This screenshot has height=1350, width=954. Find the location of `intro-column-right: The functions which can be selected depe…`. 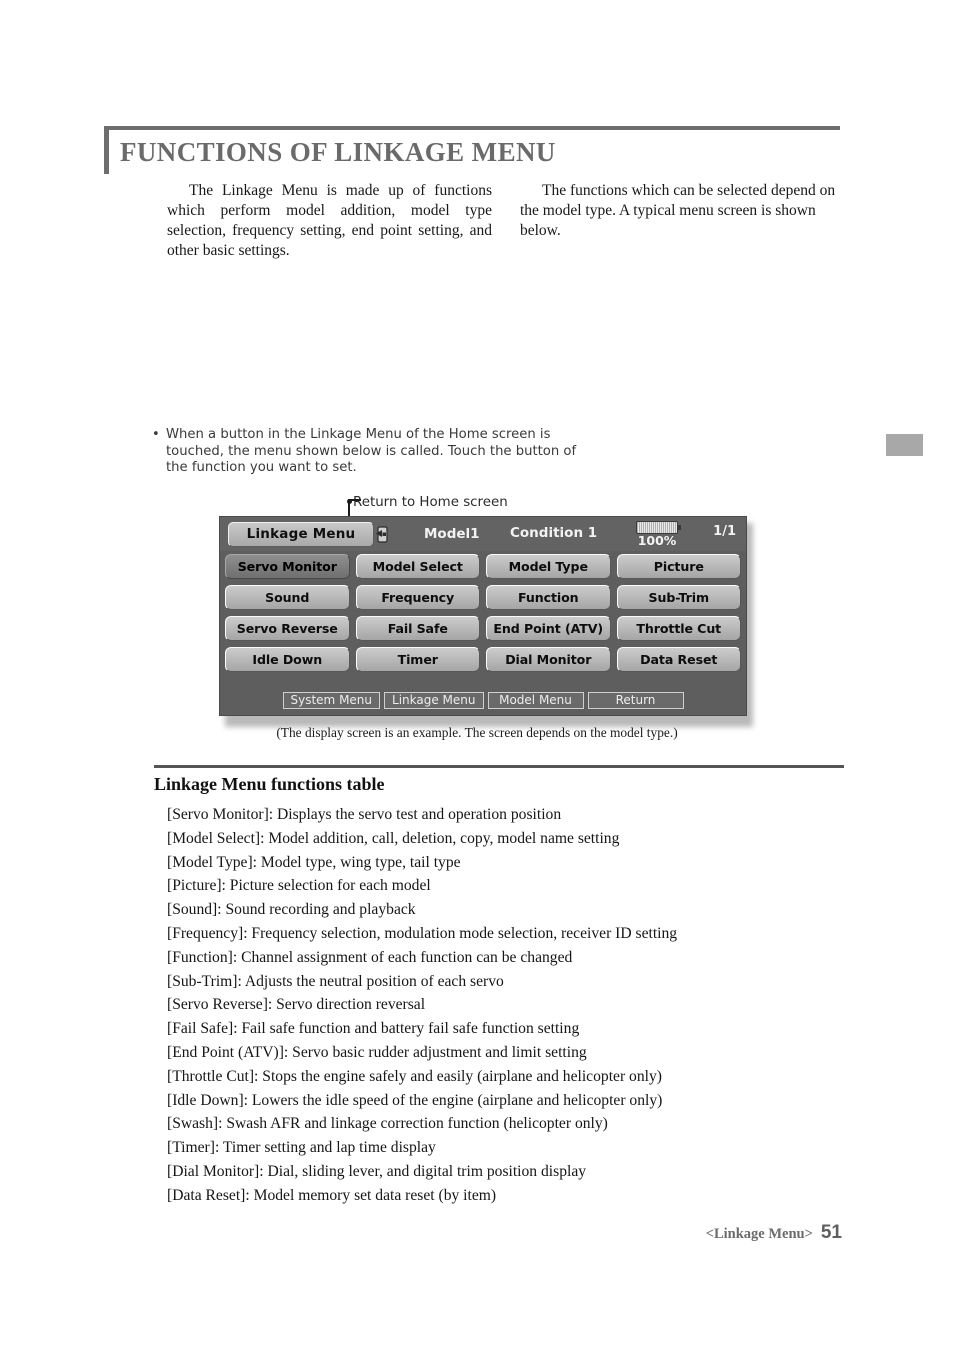

intro-column-right: The functions which can be selected depe… is located at coordinates (678, 210).